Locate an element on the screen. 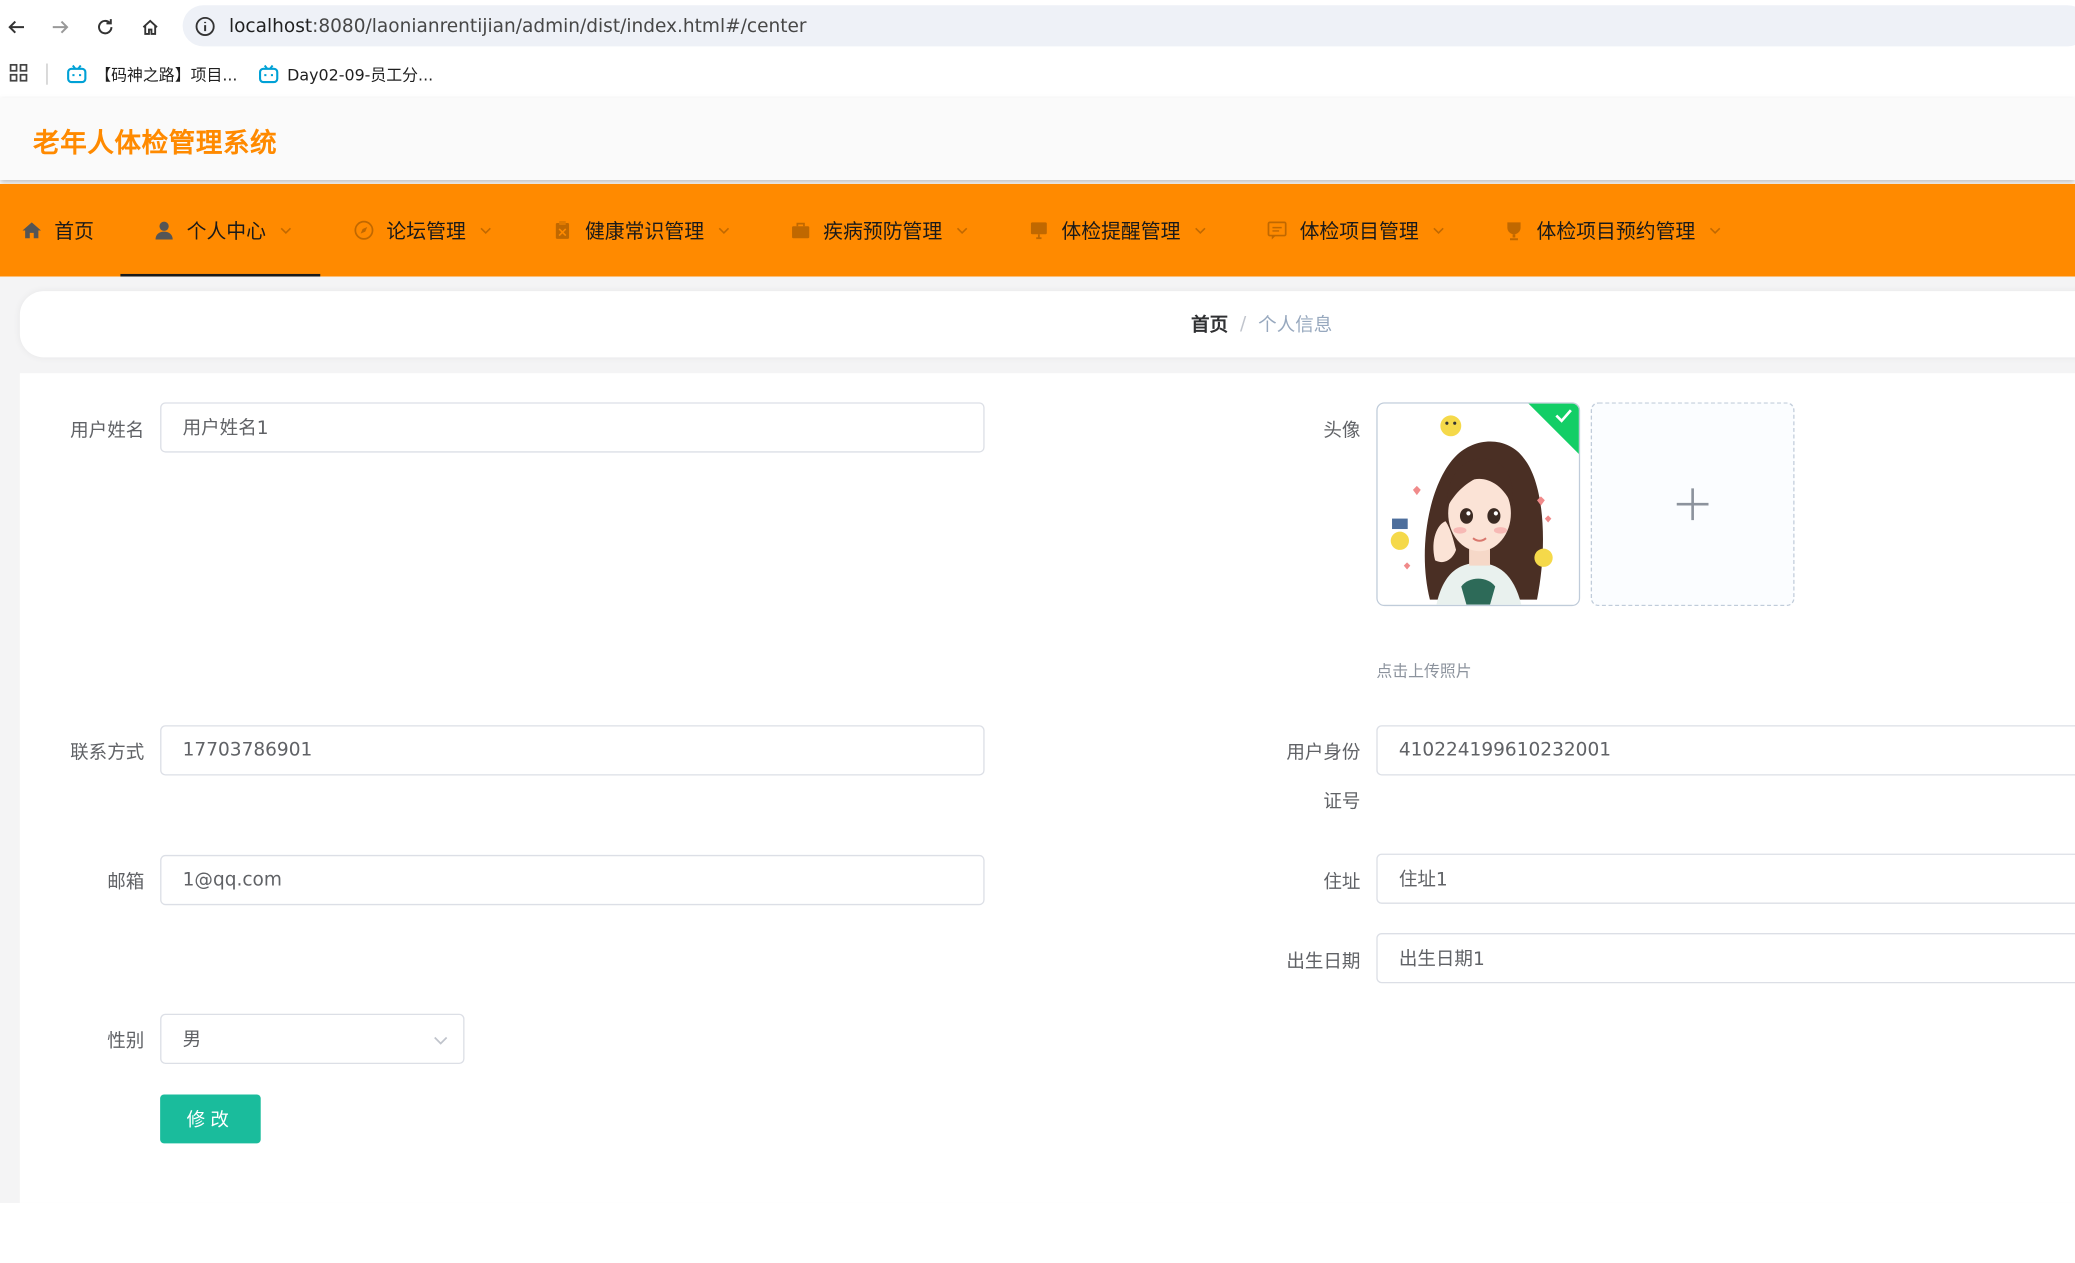  nav-item-home: 首页 is located at coordinates (57, 230).